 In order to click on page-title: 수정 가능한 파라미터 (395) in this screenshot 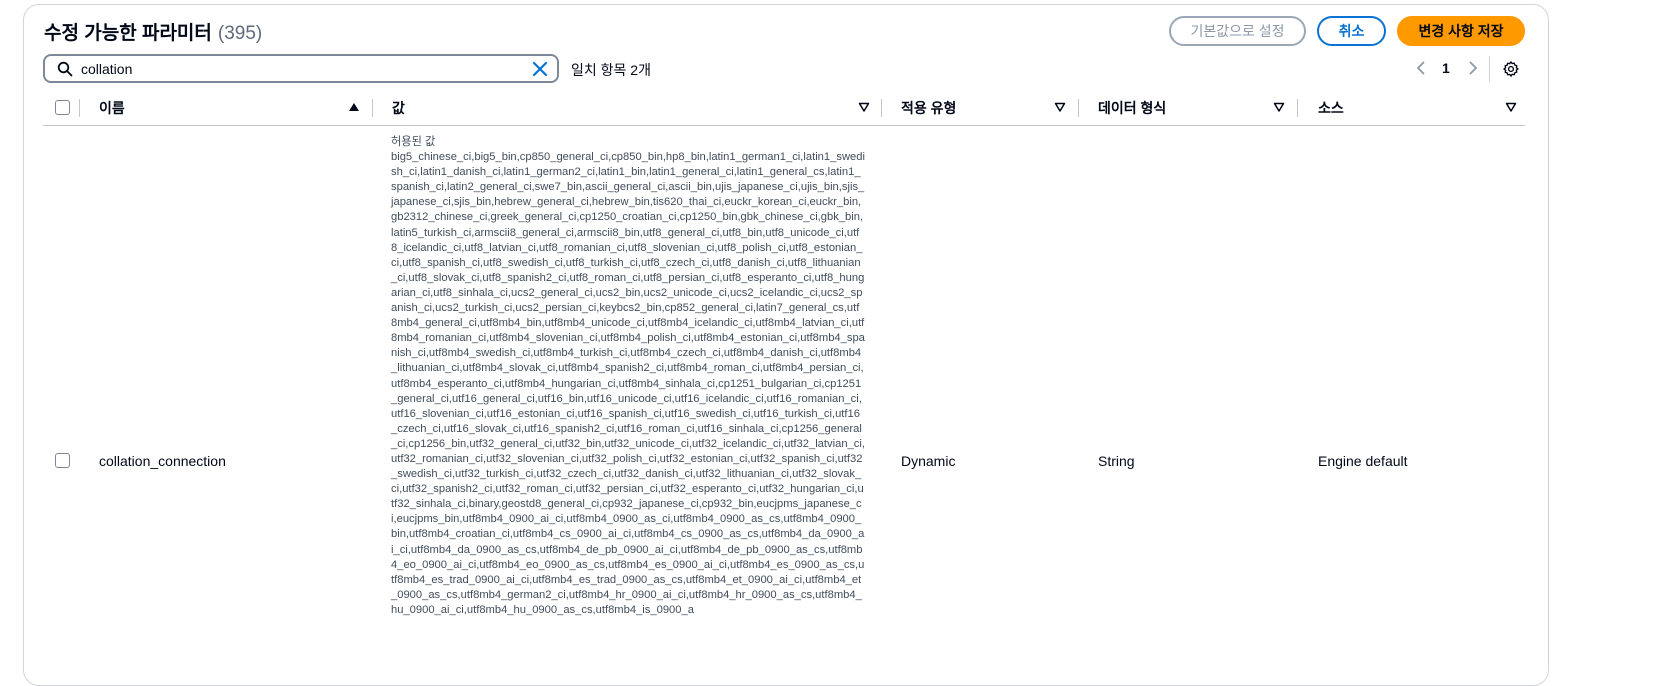, I will do `click(153, 31)`.